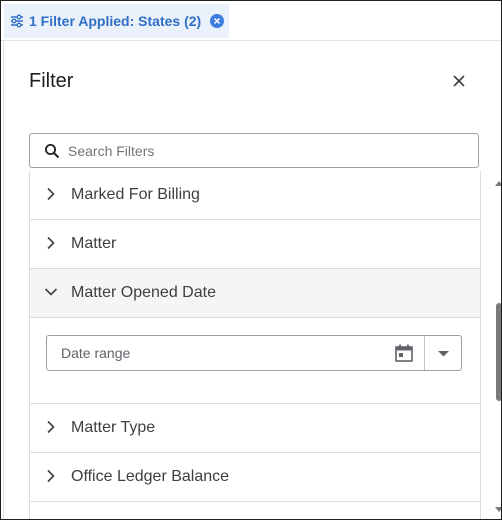  I want to click on date-range-dropdown-button, so click(443, 353).